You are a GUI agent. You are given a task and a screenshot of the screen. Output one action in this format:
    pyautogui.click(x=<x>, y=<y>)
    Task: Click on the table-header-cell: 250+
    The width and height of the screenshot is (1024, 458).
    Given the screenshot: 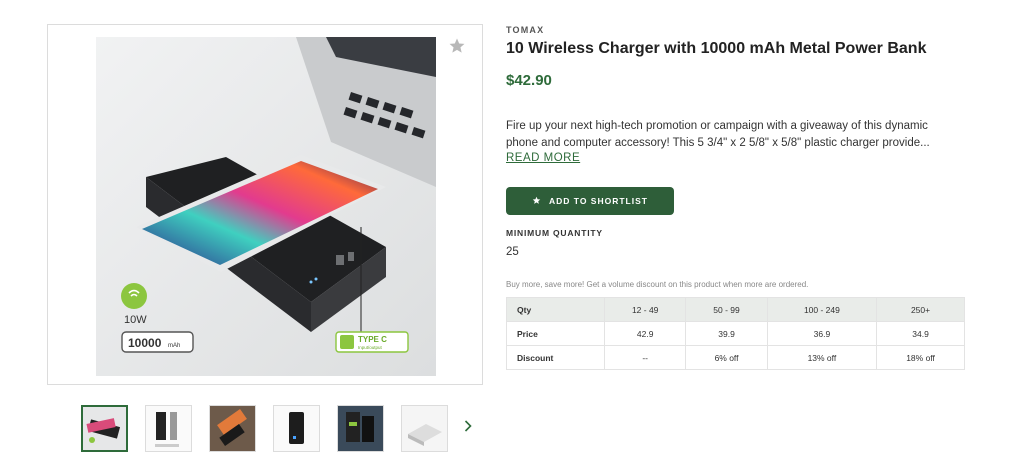 What is the action you would take?
    pyautogui.click(x=920, y=309)
    